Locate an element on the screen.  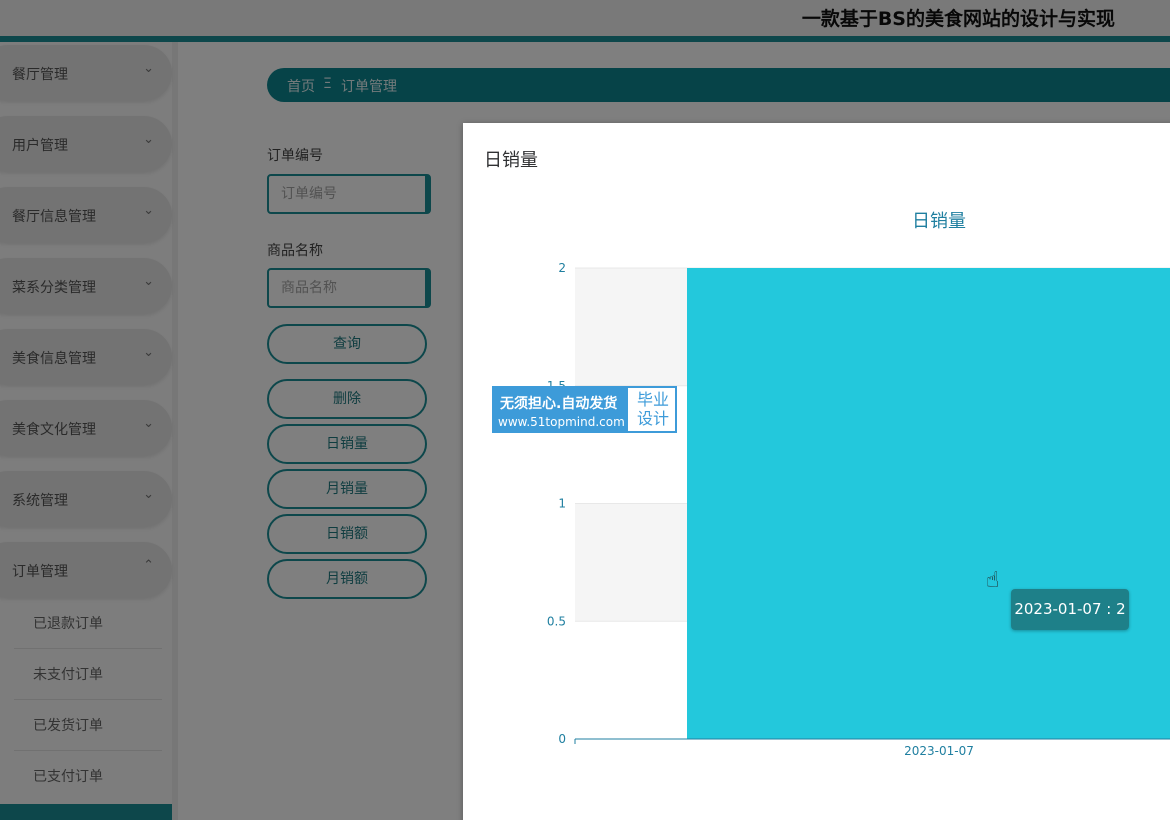
watermark-right: 毕业设计 is located at coordinates (652, 409).